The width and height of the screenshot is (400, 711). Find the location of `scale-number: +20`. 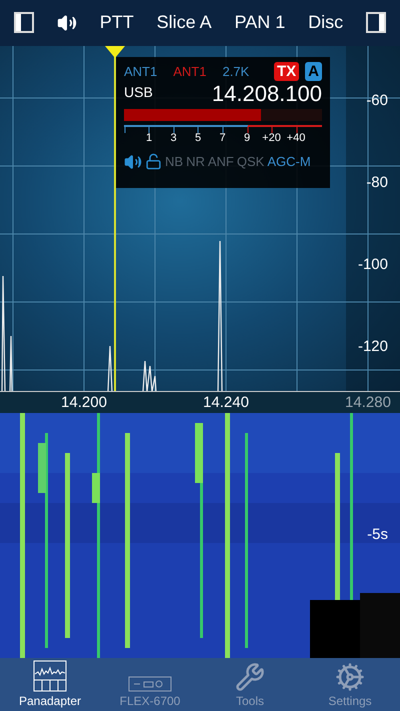

scale-number: +20 is located at coordinates (271, 138).